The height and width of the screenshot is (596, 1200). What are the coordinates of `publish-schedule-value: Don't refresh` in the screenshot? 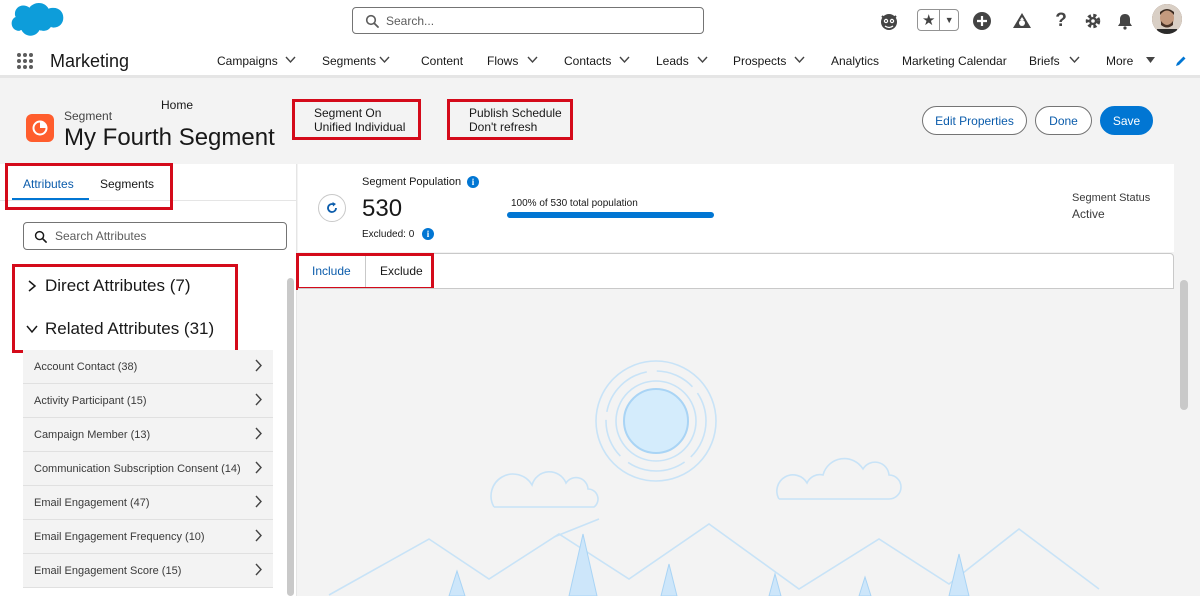 It's located at (503, 127).